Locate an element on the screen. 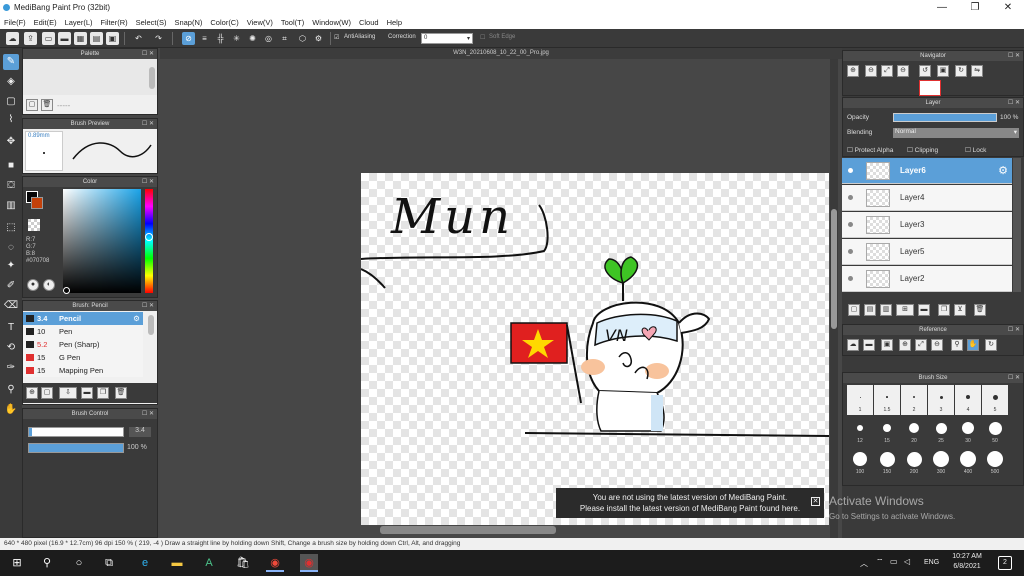  screen-icon: ▣ is located at coordinates (112, 38).